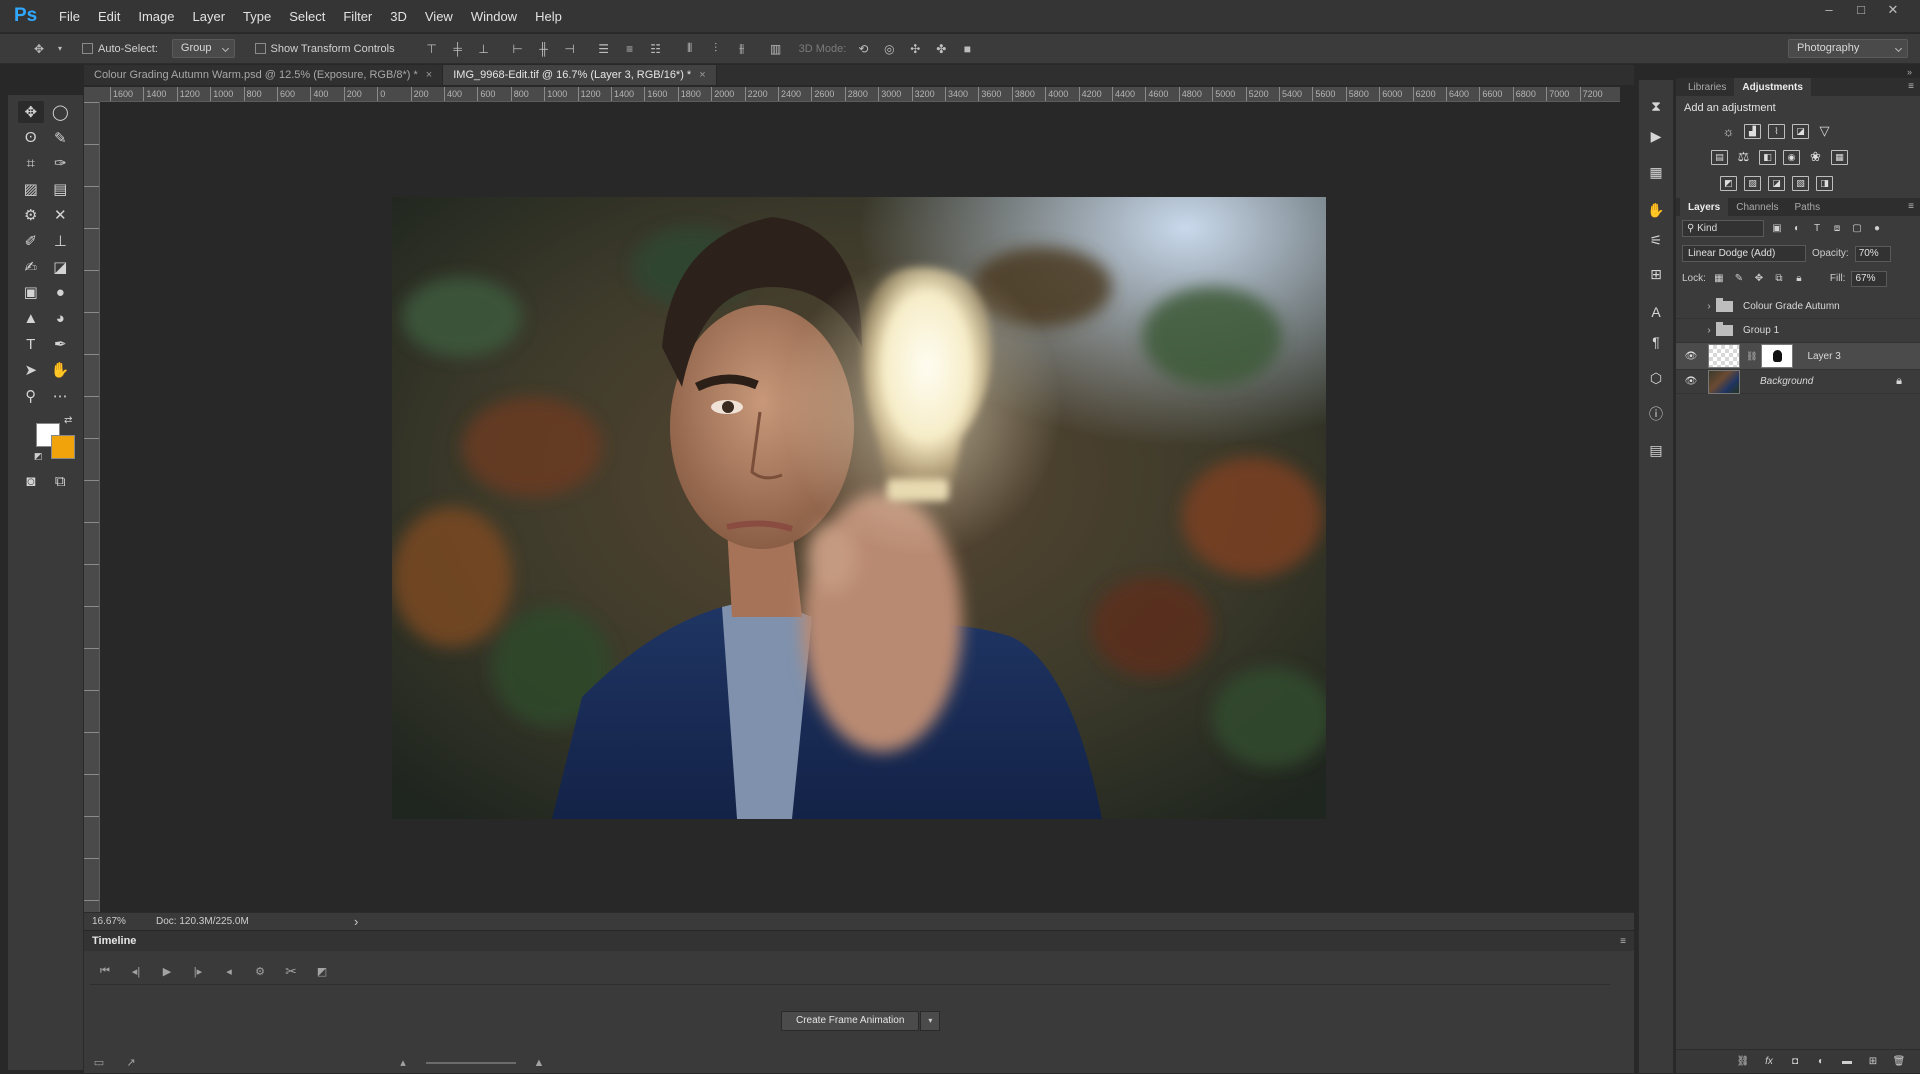 The image size is (1920, 1074). I want to click on menu-help: Help, so click(548, 16).